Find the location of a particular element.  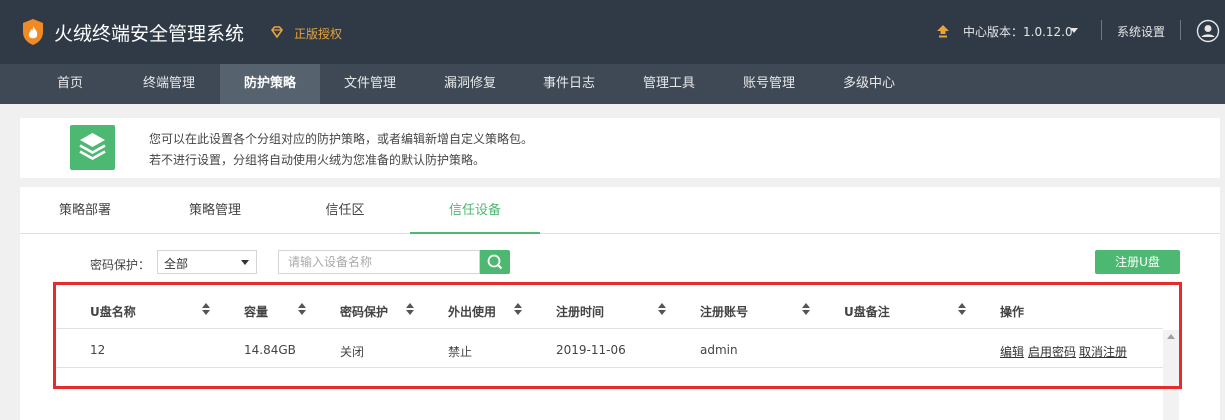

nav-terminal-management: 终端管理 is located at coordinates (169, 84).